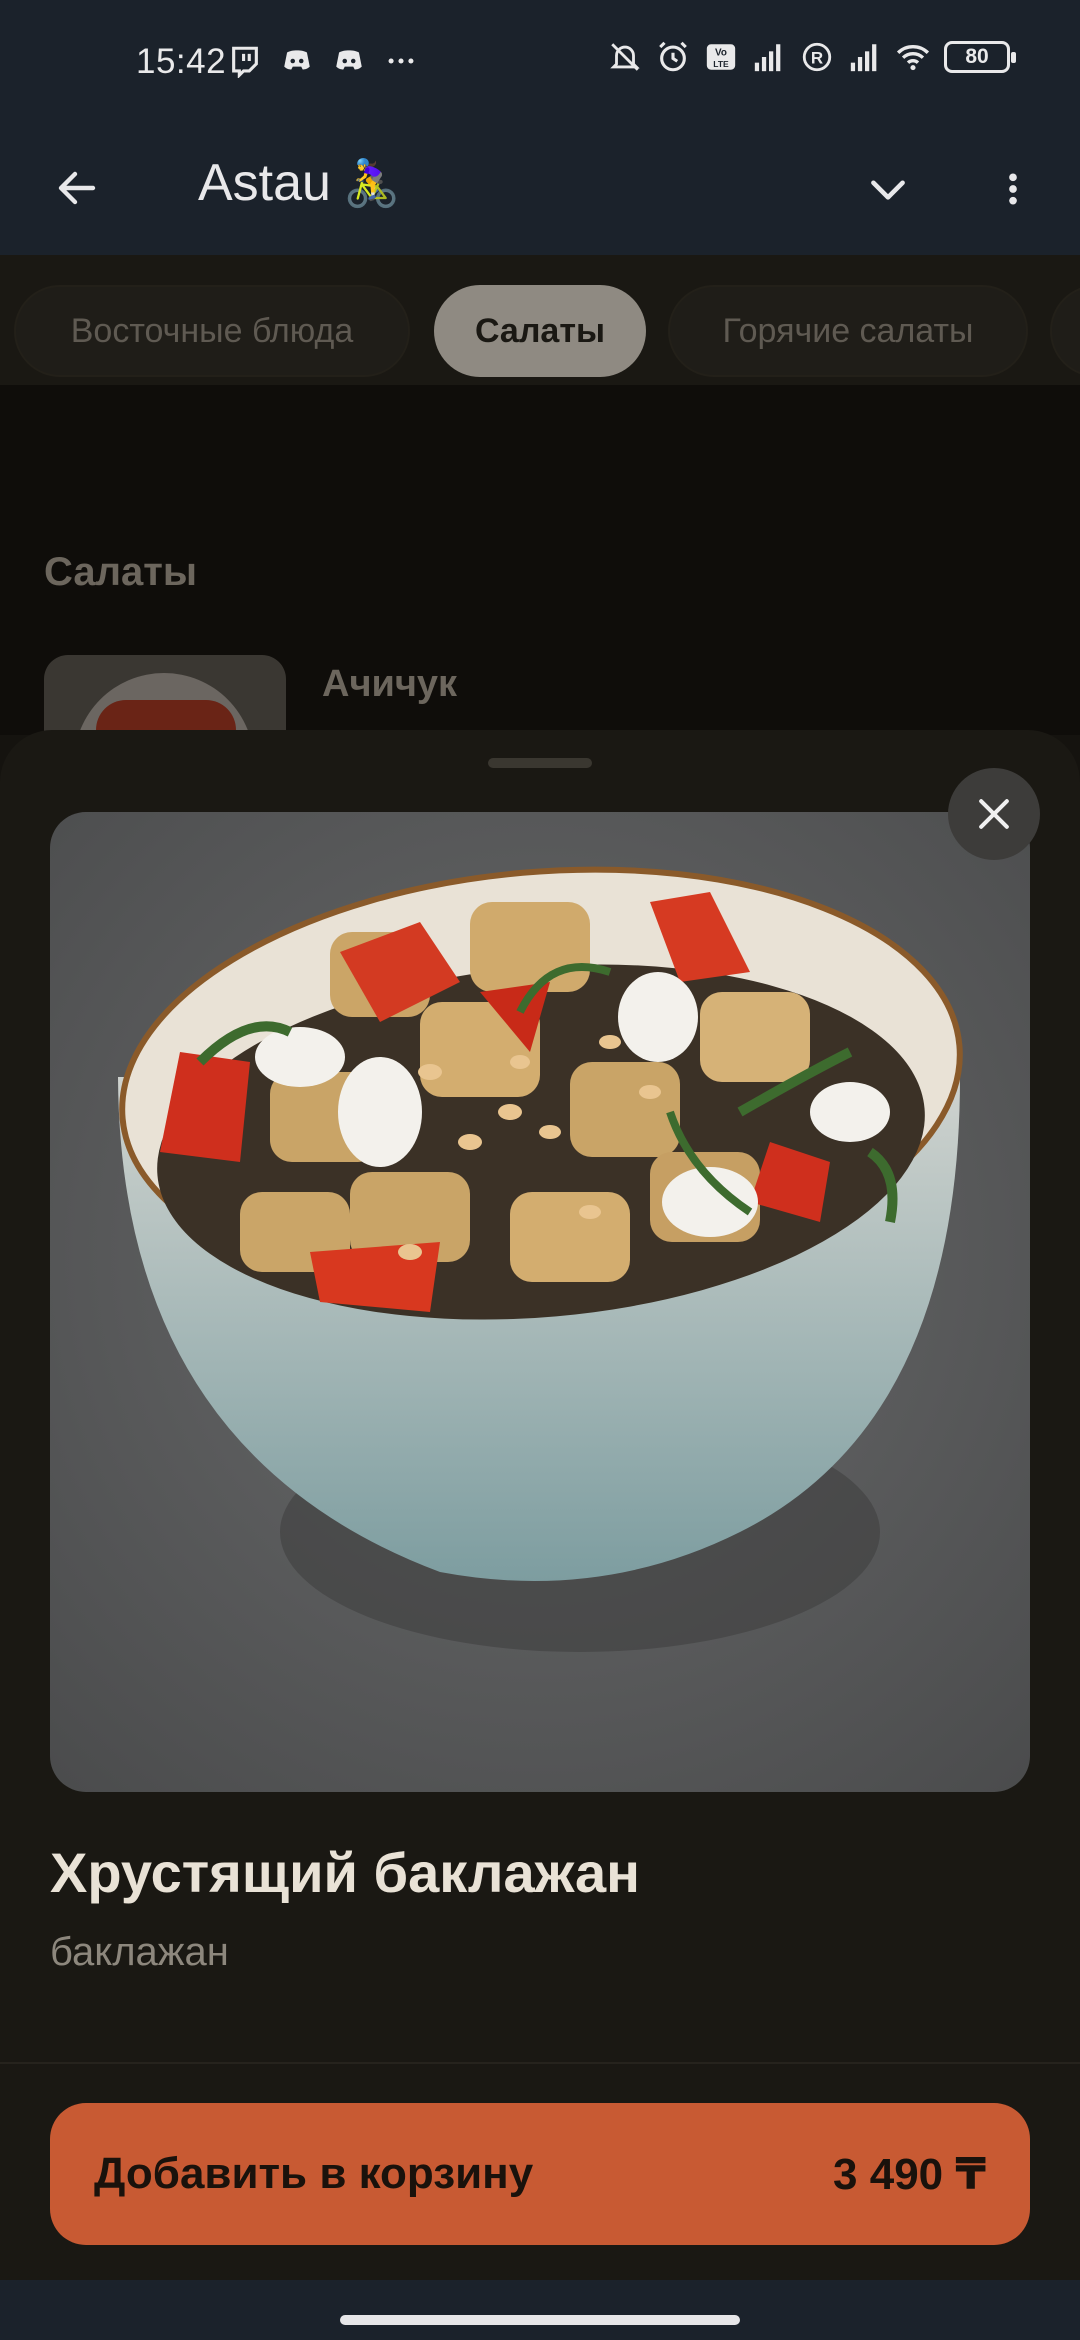  I want to click on chevron-down-icon, so click(888, 190).